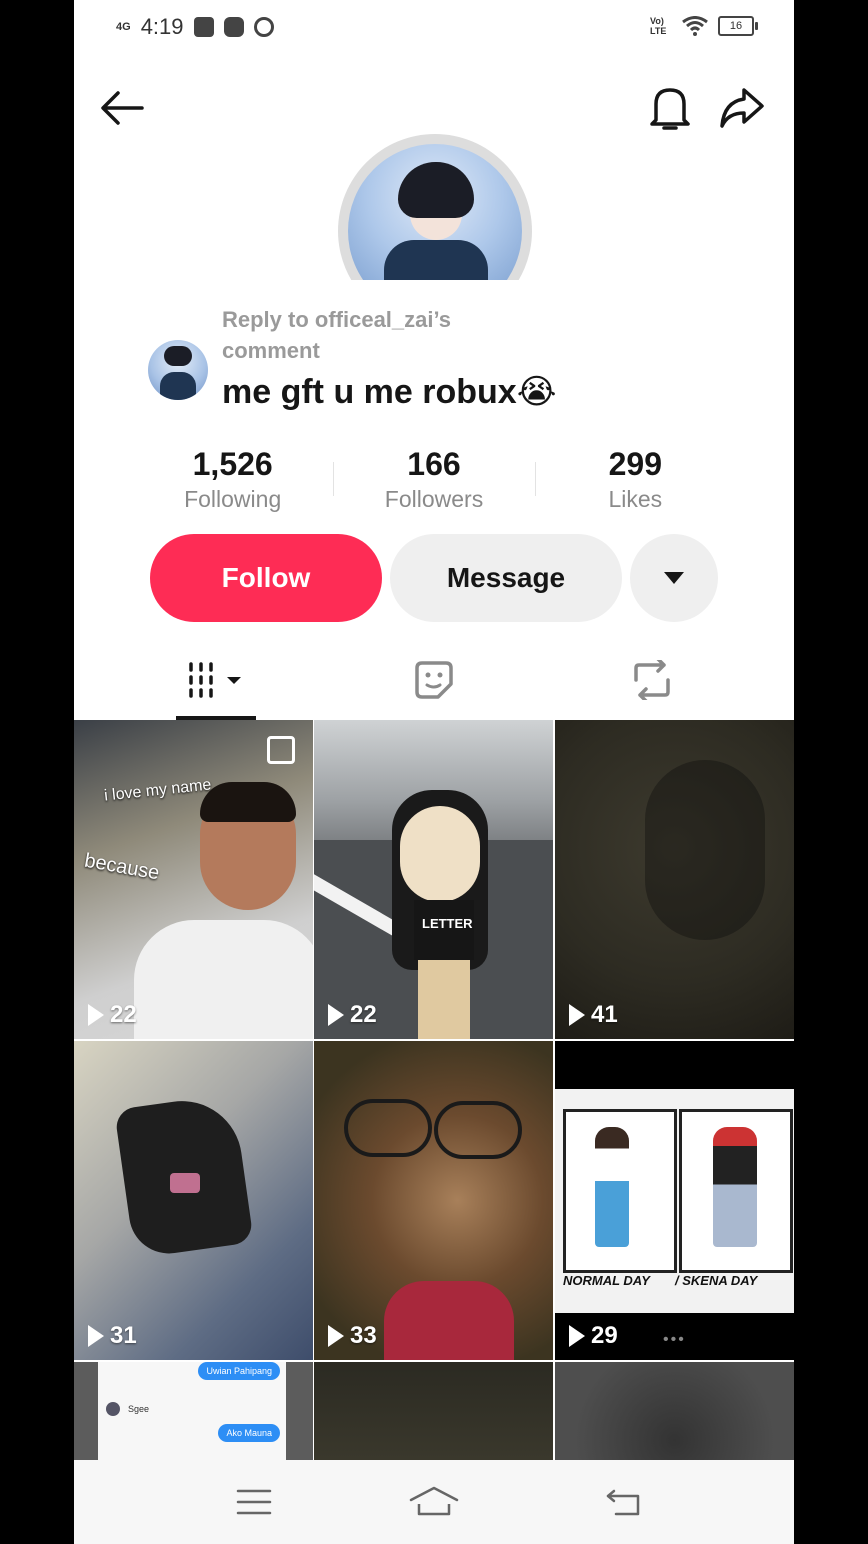 This screenshot has width=868, height=1544. Describe the element at coordinates (434, 464) in the screenshot. I see `stat-value: 166` at that location.